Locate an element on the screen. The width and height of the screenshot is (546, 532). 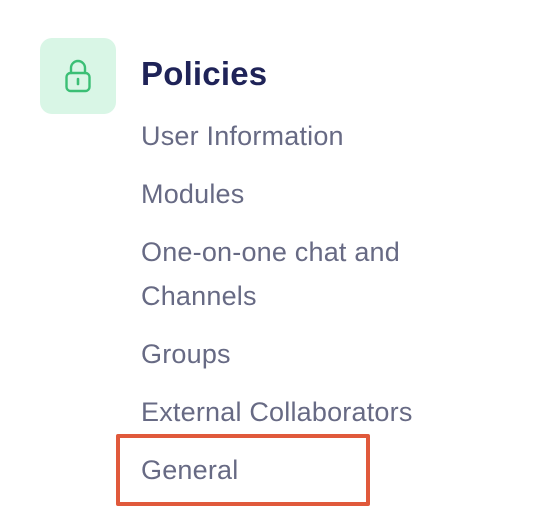
section-title: Policies is located at coordinates (204, 73).